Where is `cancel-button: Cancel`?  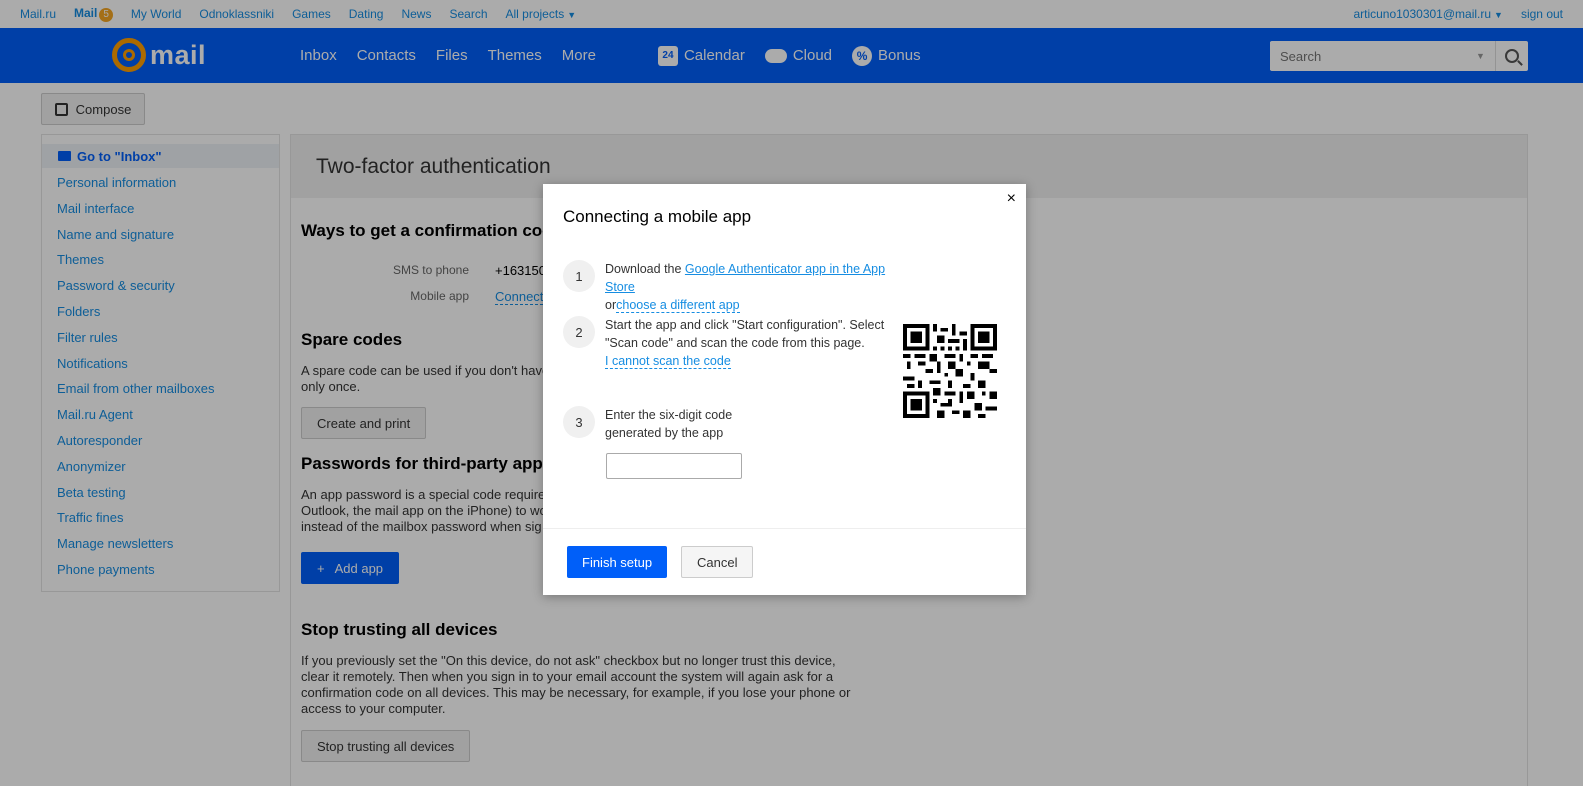
cancel-button: Cancel is located at coordinates (717, 562).